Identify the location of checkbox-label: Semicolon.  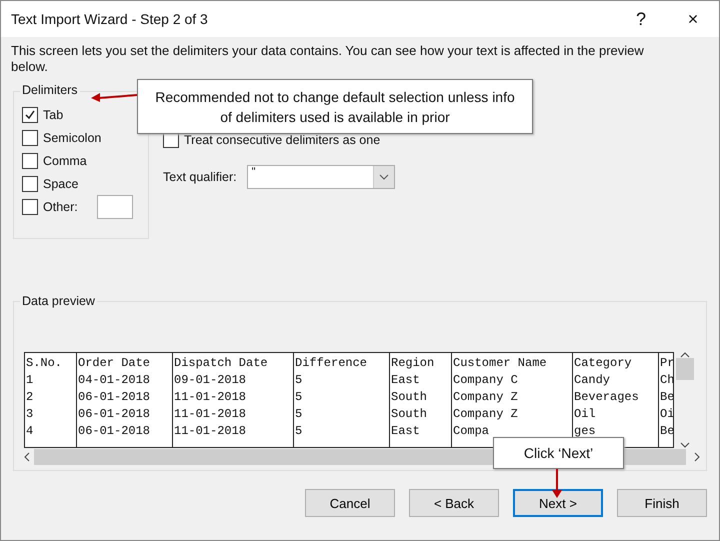
(72, 138).